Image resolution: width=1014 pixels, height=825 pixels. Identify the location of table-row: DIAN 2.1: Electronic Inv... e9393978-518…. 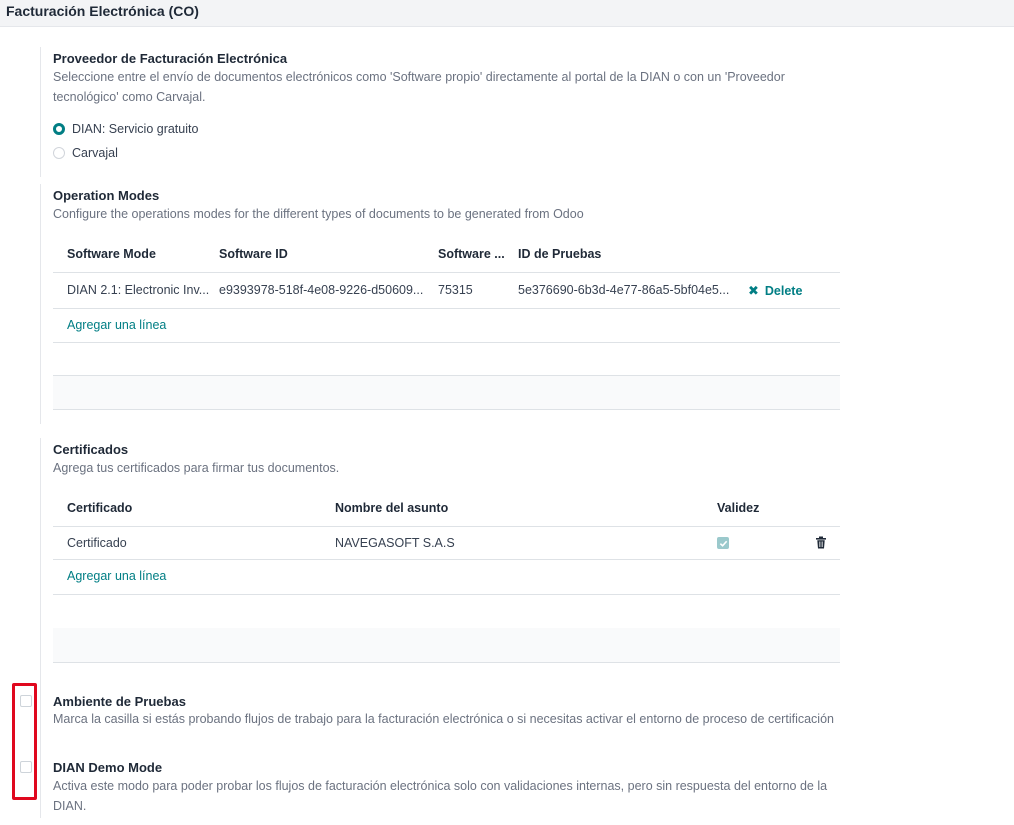
(446, 290).